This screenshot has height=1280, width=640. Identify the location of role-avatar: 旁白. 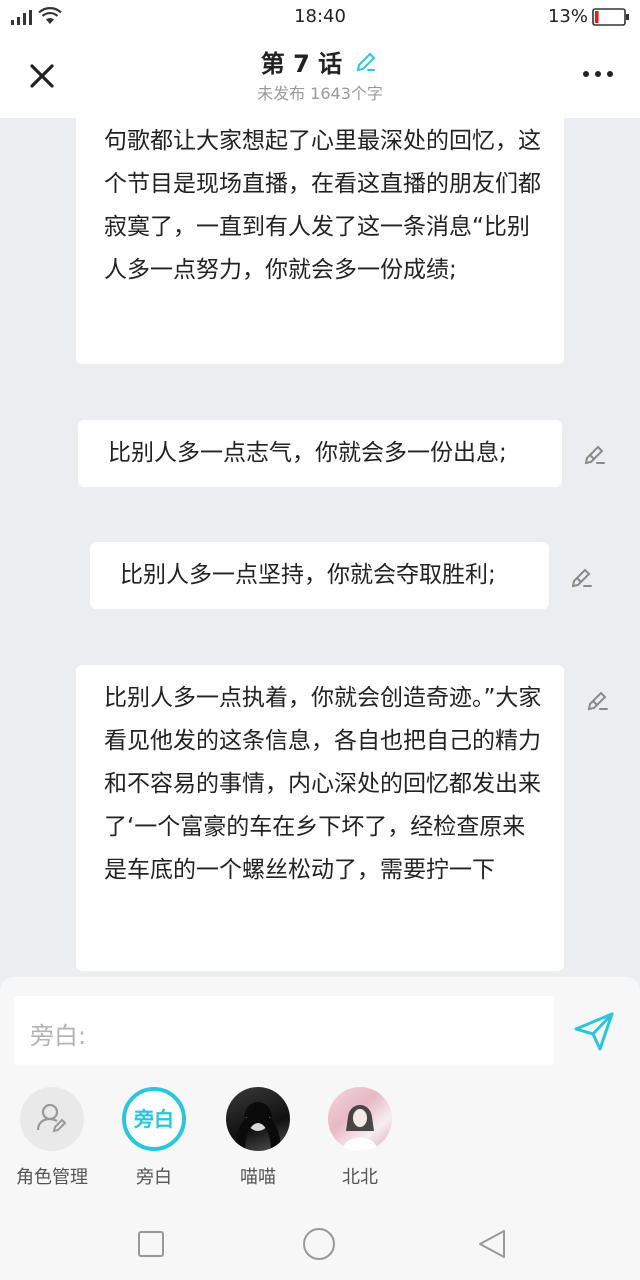
(154, 1119).